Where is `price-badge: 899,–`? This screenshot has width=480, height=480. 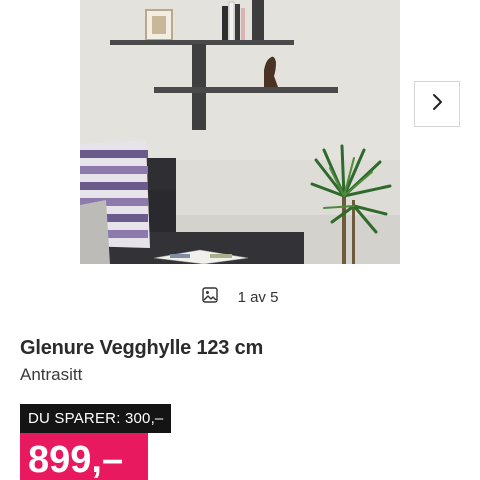
price-badge: 899,– is located at coordinates (84, 456).